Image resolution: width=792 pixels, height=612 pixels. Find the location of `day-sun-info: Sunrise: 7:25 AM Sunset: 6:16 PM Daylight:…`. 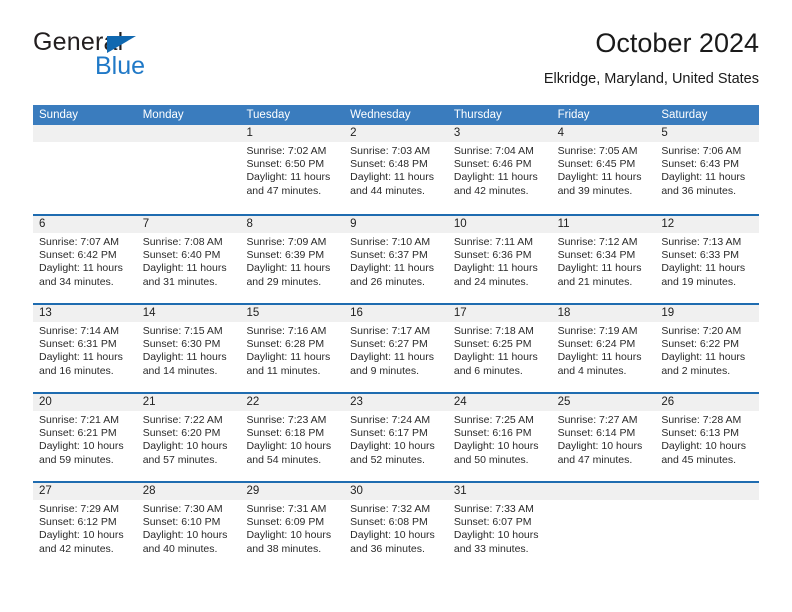

day-sun-info: Sunrise: 7:25 AM Sunset: 6:16 PM Daylight:… is located at coordinates (500, 439).